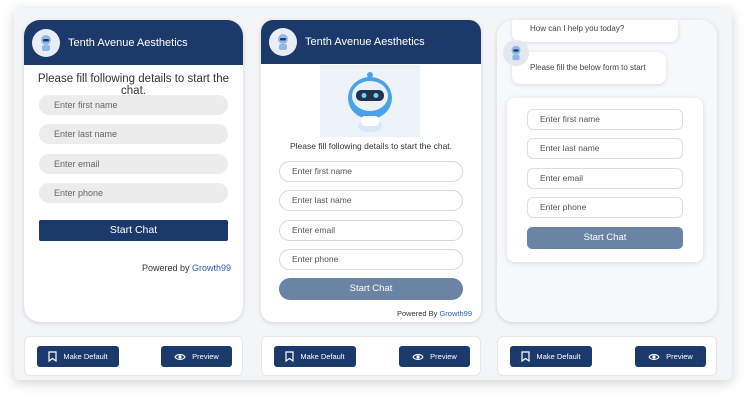 The width and height of the screenshot is (746, 403). I want to click on powered-by: Powered By Growth99, so click(434, 313).